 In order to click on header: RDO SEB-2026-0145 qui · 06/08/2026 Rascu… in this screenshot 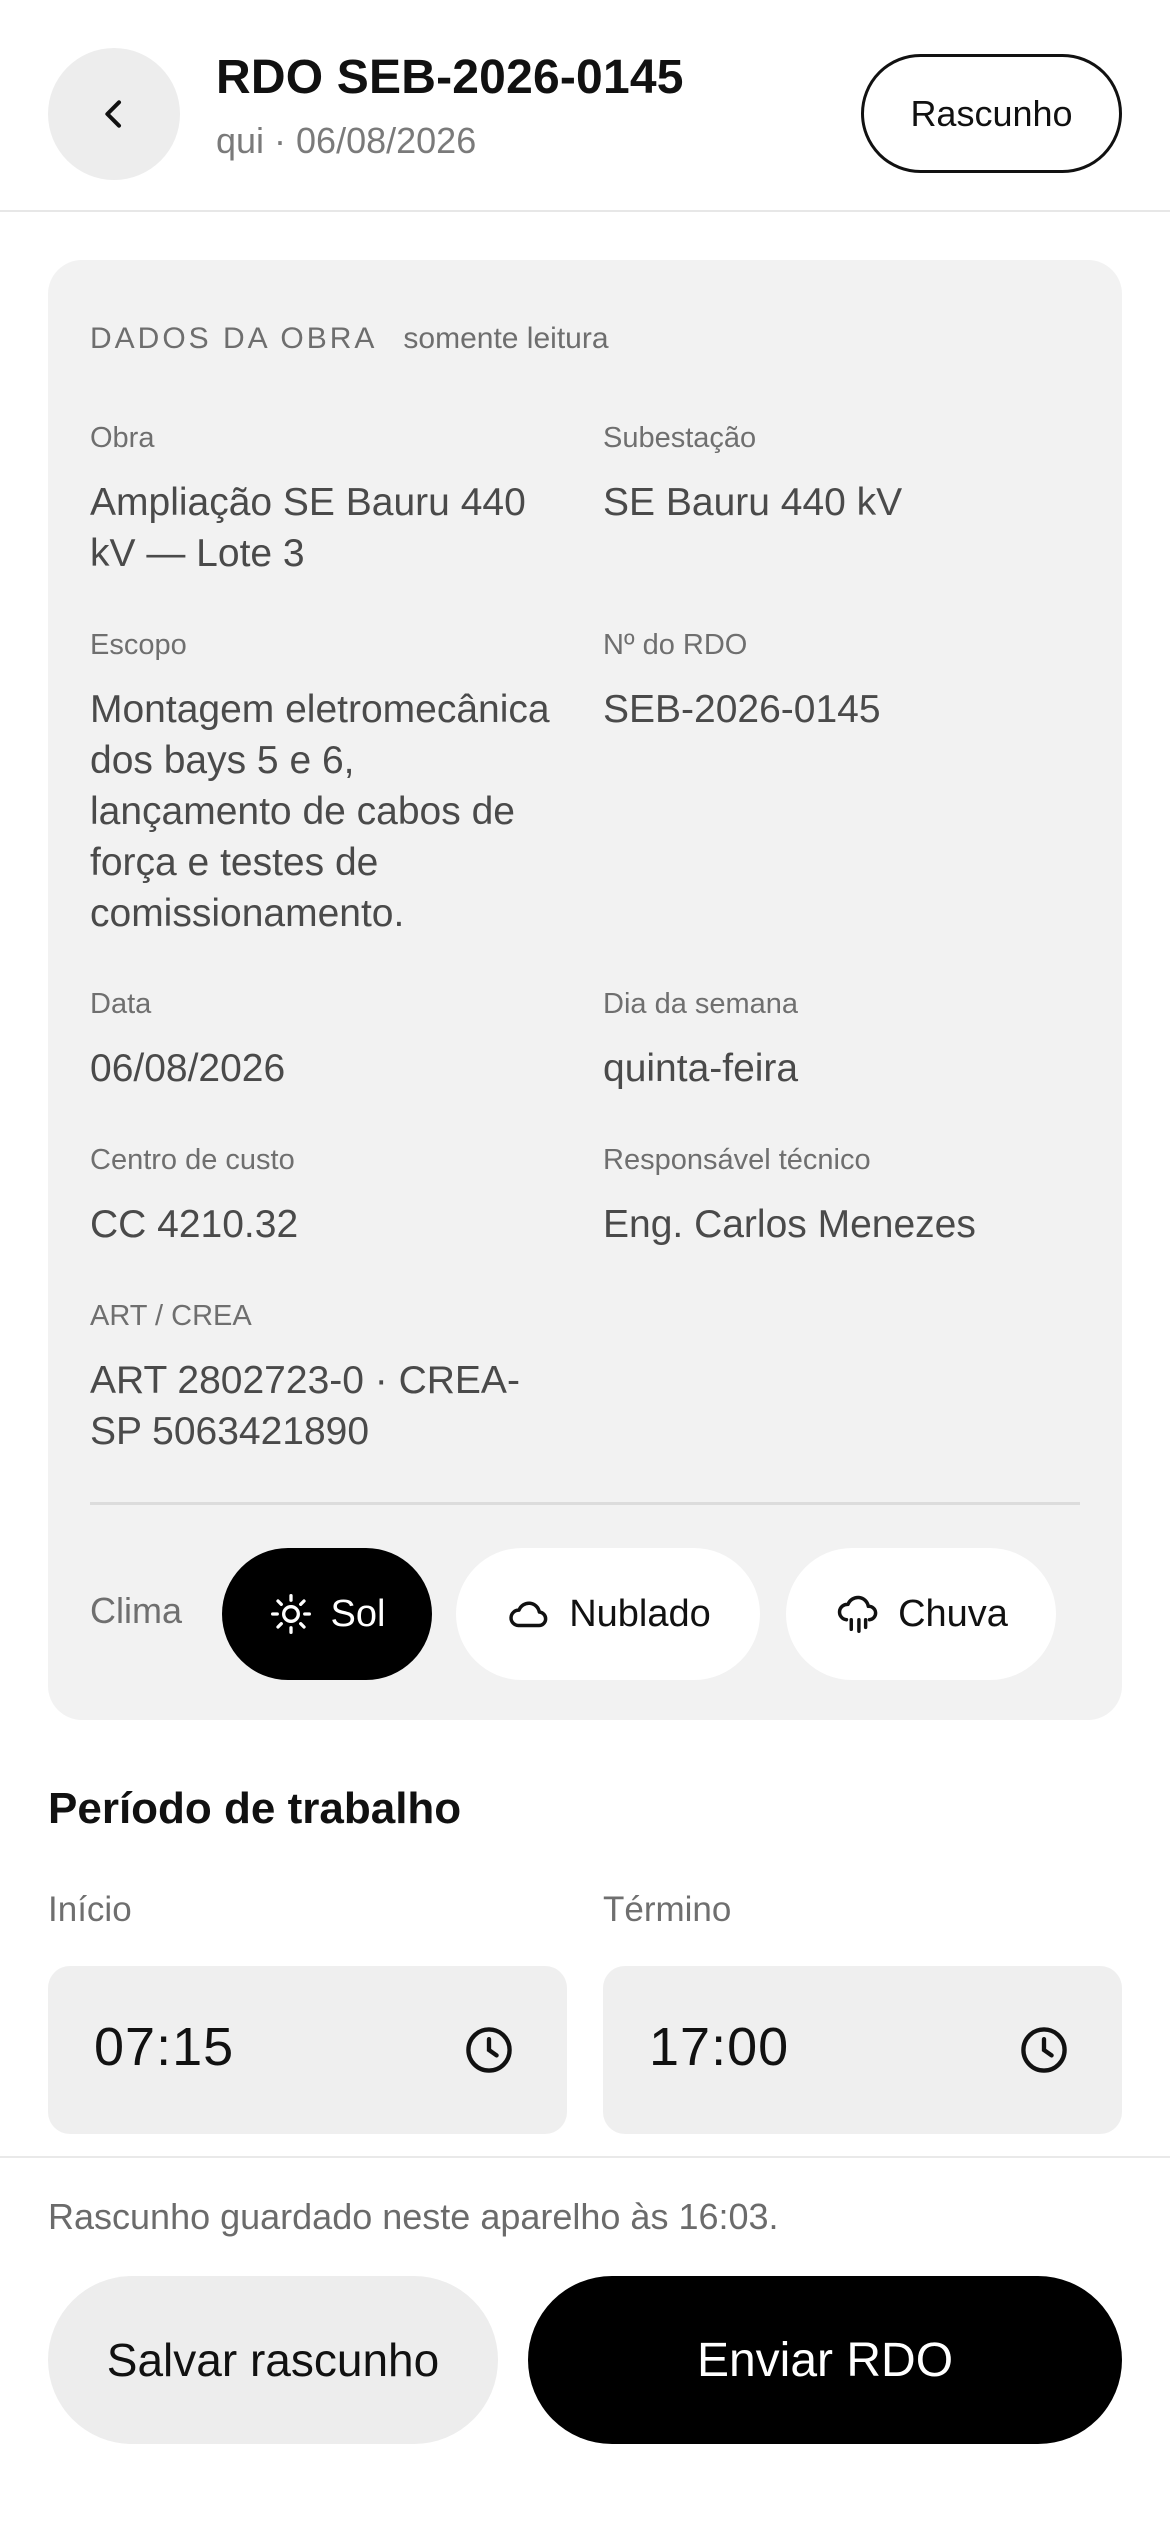, I will do `click(585, 106)`.